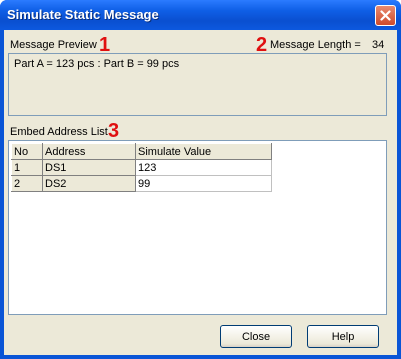 The height and width of the screenshot is (359, 401). Describe the element at coordinates (97, 64) in the screenshot. I see `message-preview-text: Part A = 123 pcs : Part B = 99 pcs` at that location.